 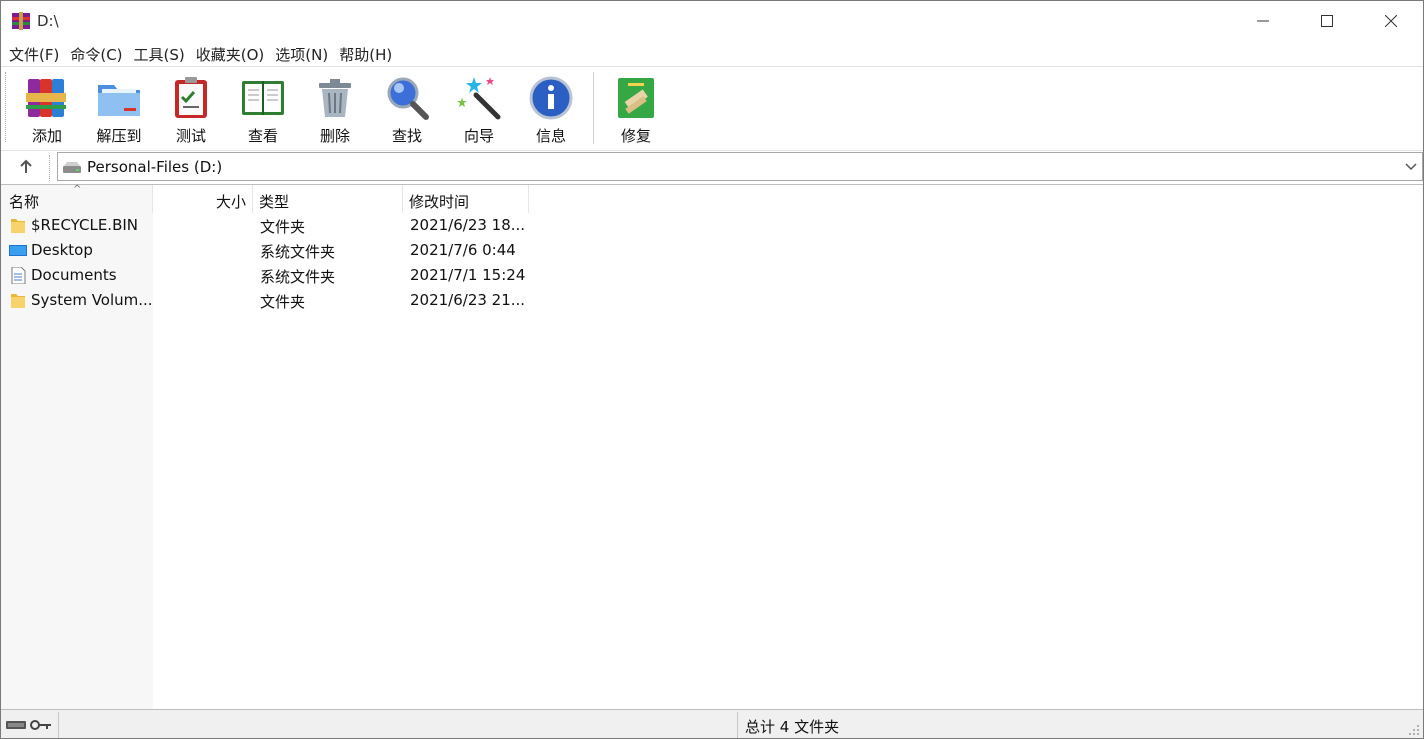 I want to click on repair-button: 修复, so click(x=636, y=108).